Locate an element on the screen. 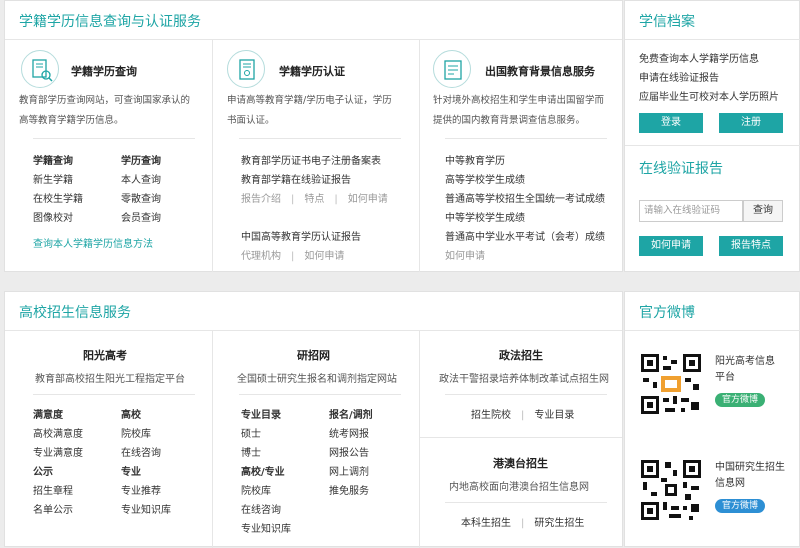 The image size is (800, 548). yanzhao-desc: 全国硕士研究生报名和调剂指定网站 is located at coordinates (317, 379).